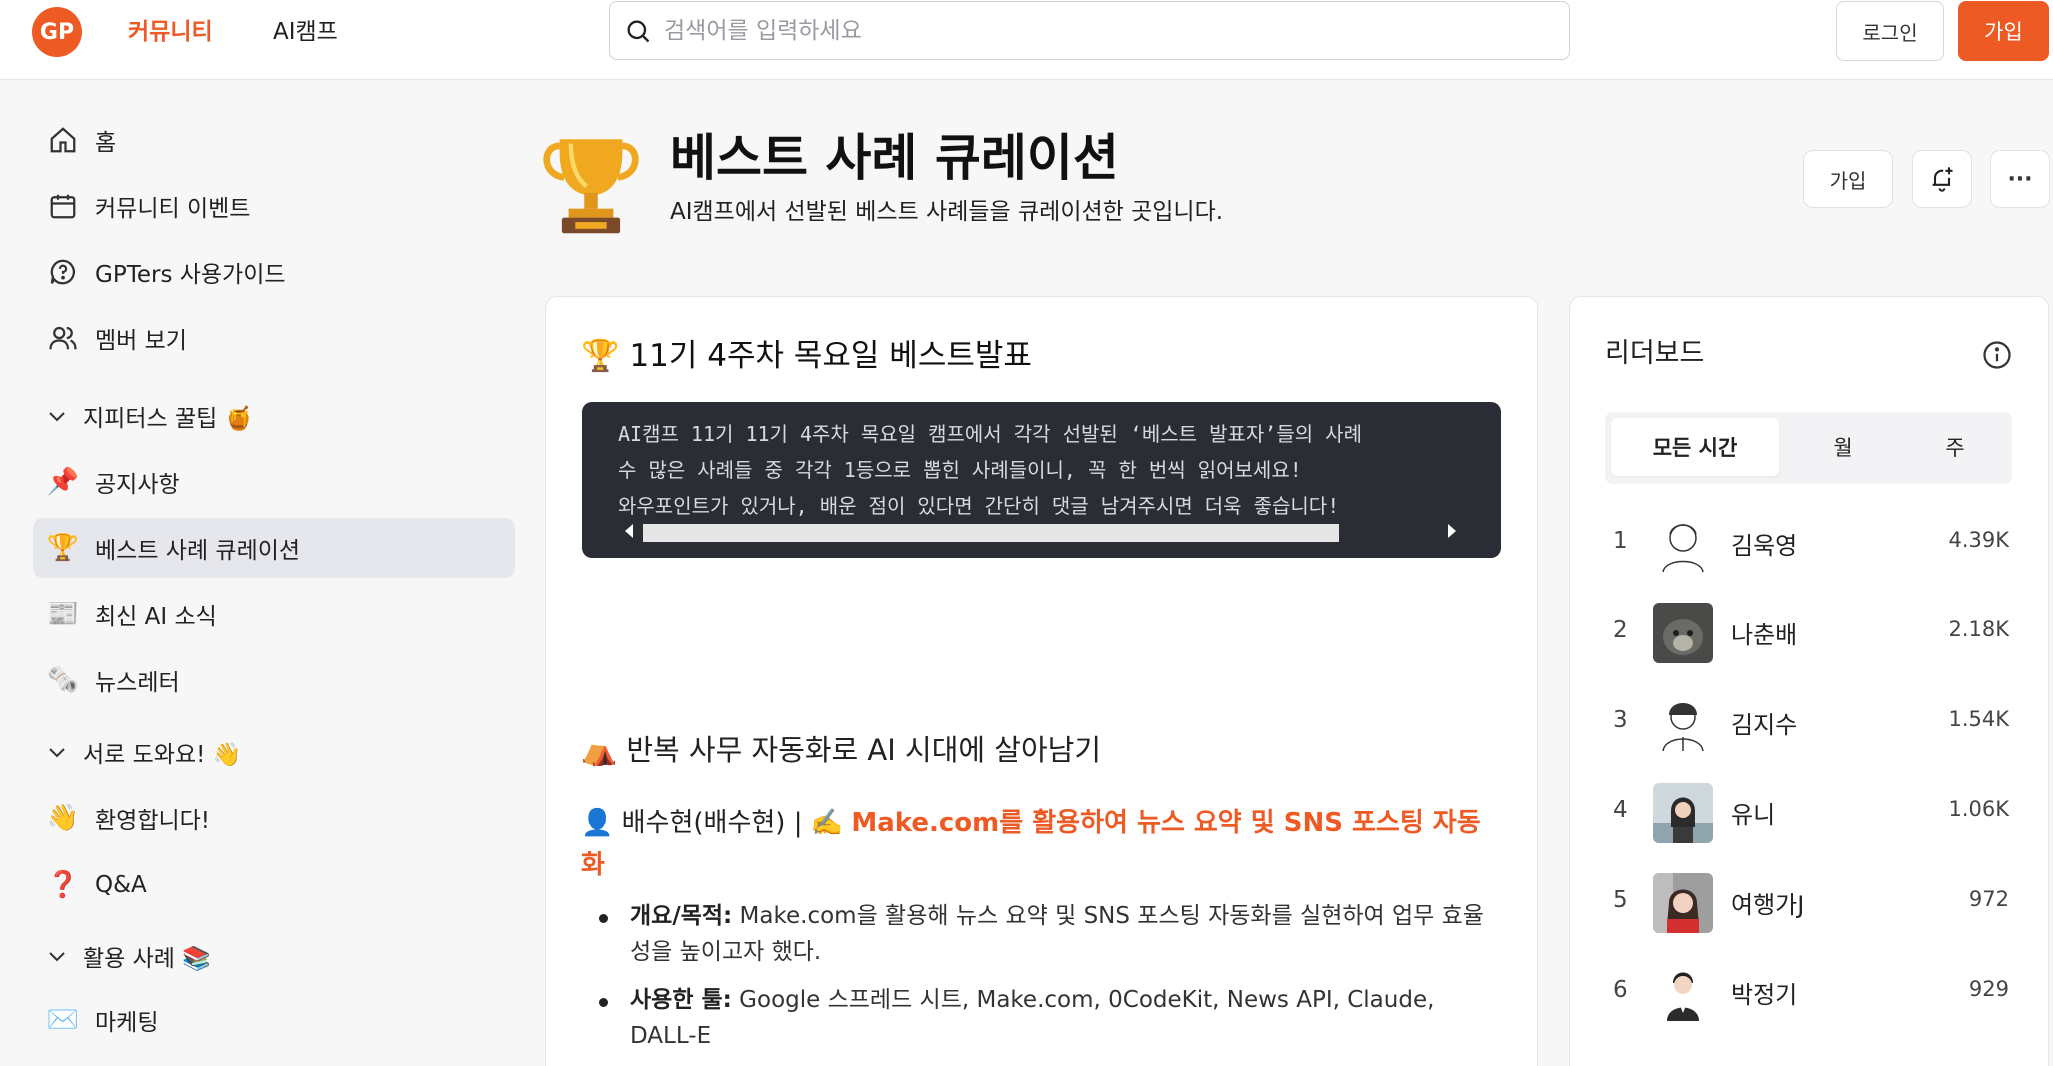 The image size is (2053, 1066). I want to click on bell-plus-icon, so click(1942, 179).